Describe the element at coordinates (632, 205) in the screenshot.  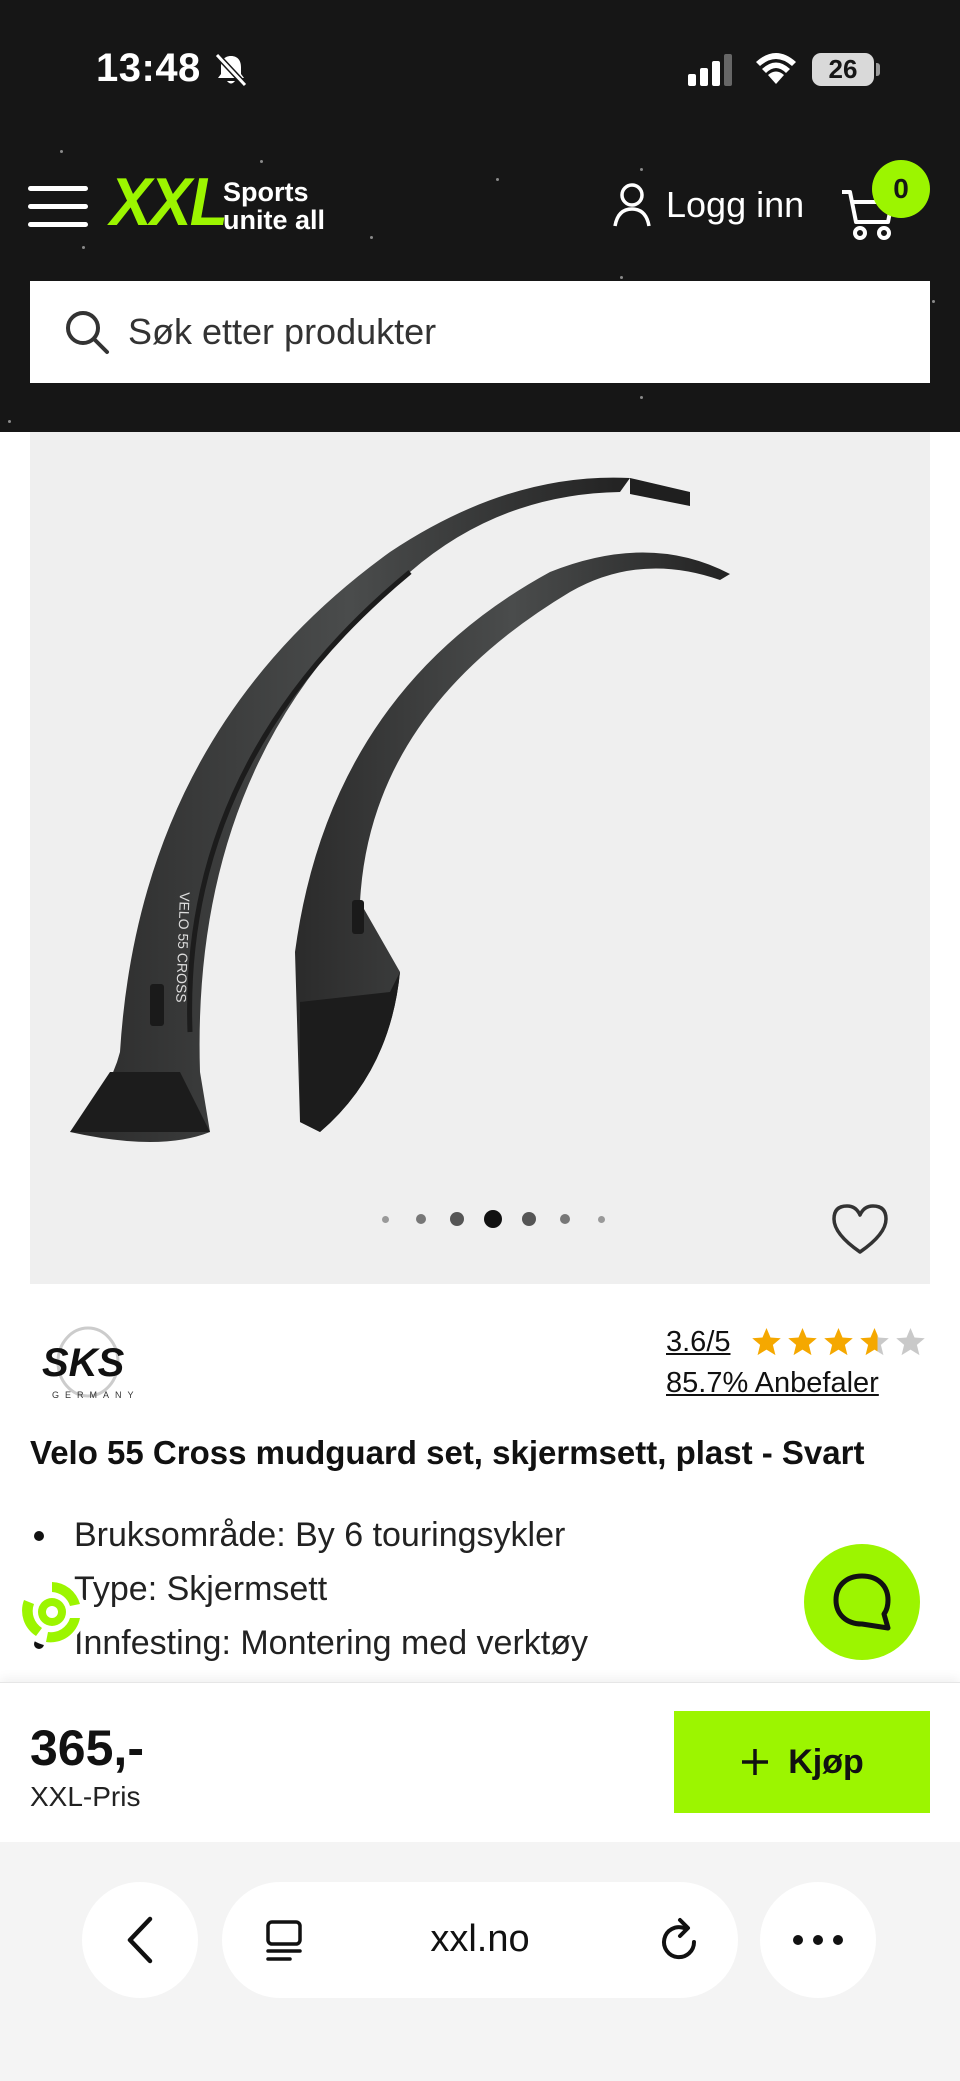
I see `user-icon` at that location.